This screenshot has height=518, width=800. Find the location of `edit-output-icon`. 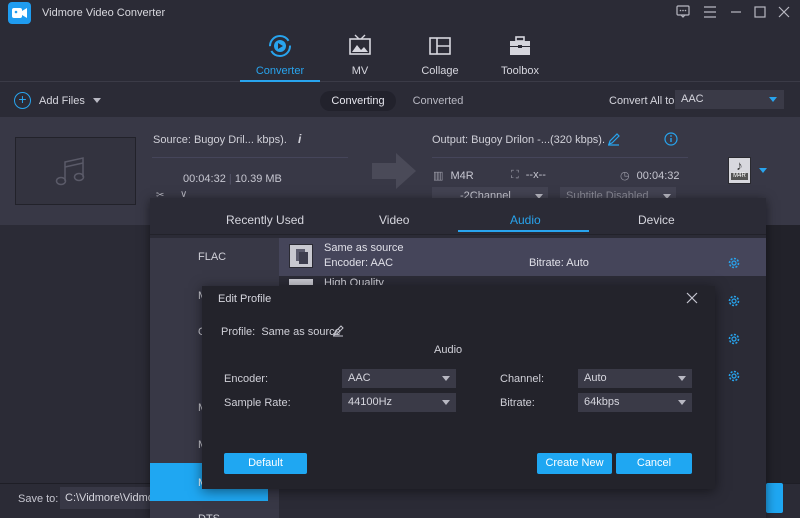

edit-output-icon is located at coordinates (613, 141).